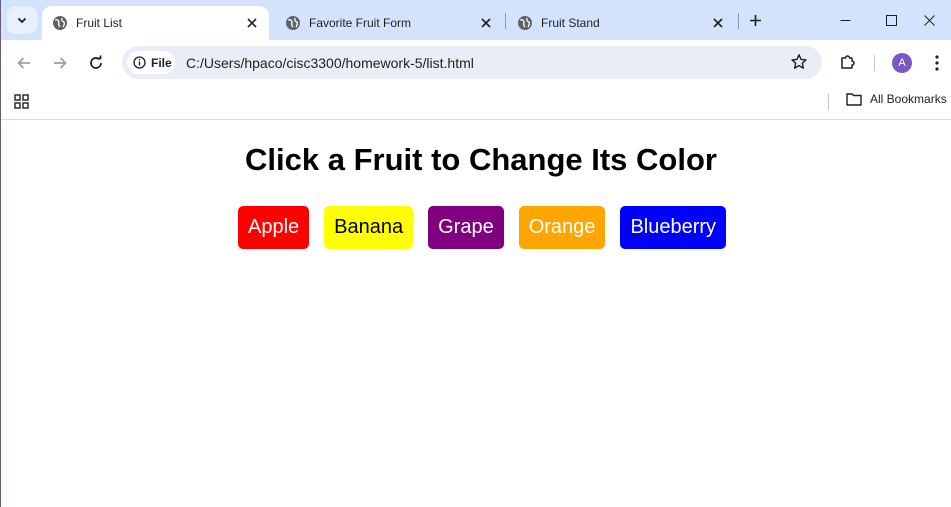 The image size is (951, 507). I want to click on minimize-icon, so click(845, 20).